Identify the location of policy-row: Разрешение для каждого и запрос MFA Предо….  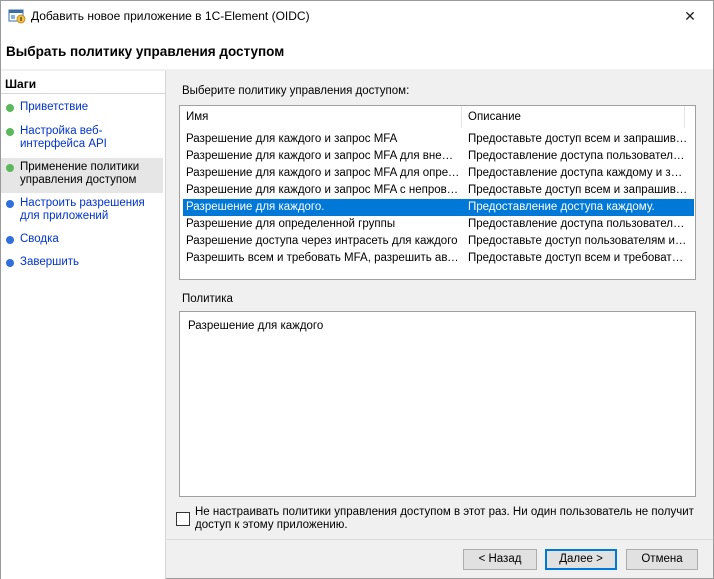
(438, 139).